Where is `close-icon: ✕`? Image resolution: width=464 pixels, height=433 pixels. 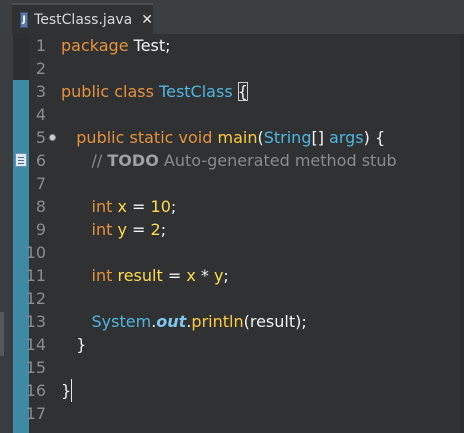 close-icon: ✕ is located at coordinates (147, 20).